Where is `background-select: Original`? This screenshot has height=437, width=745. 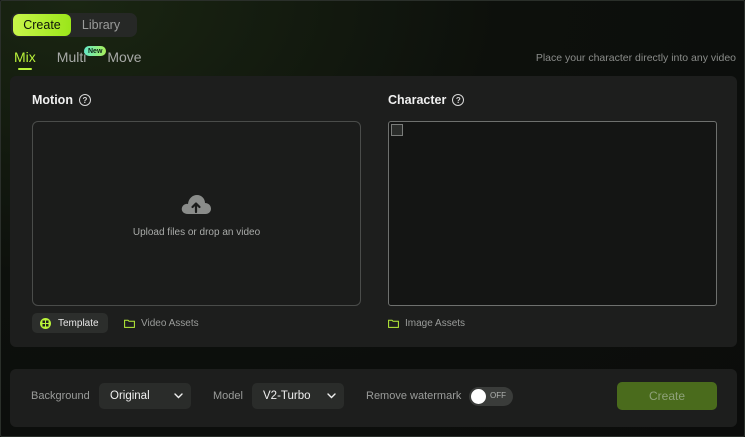
background-select: Original is located at coordinates (145, 396).